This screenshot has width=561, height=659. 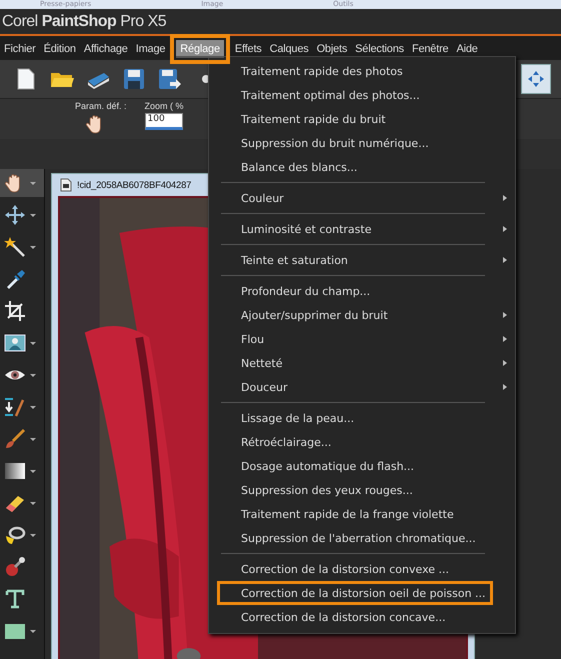 I want to click on brush-layers-icon, so click(x=15, y=407).